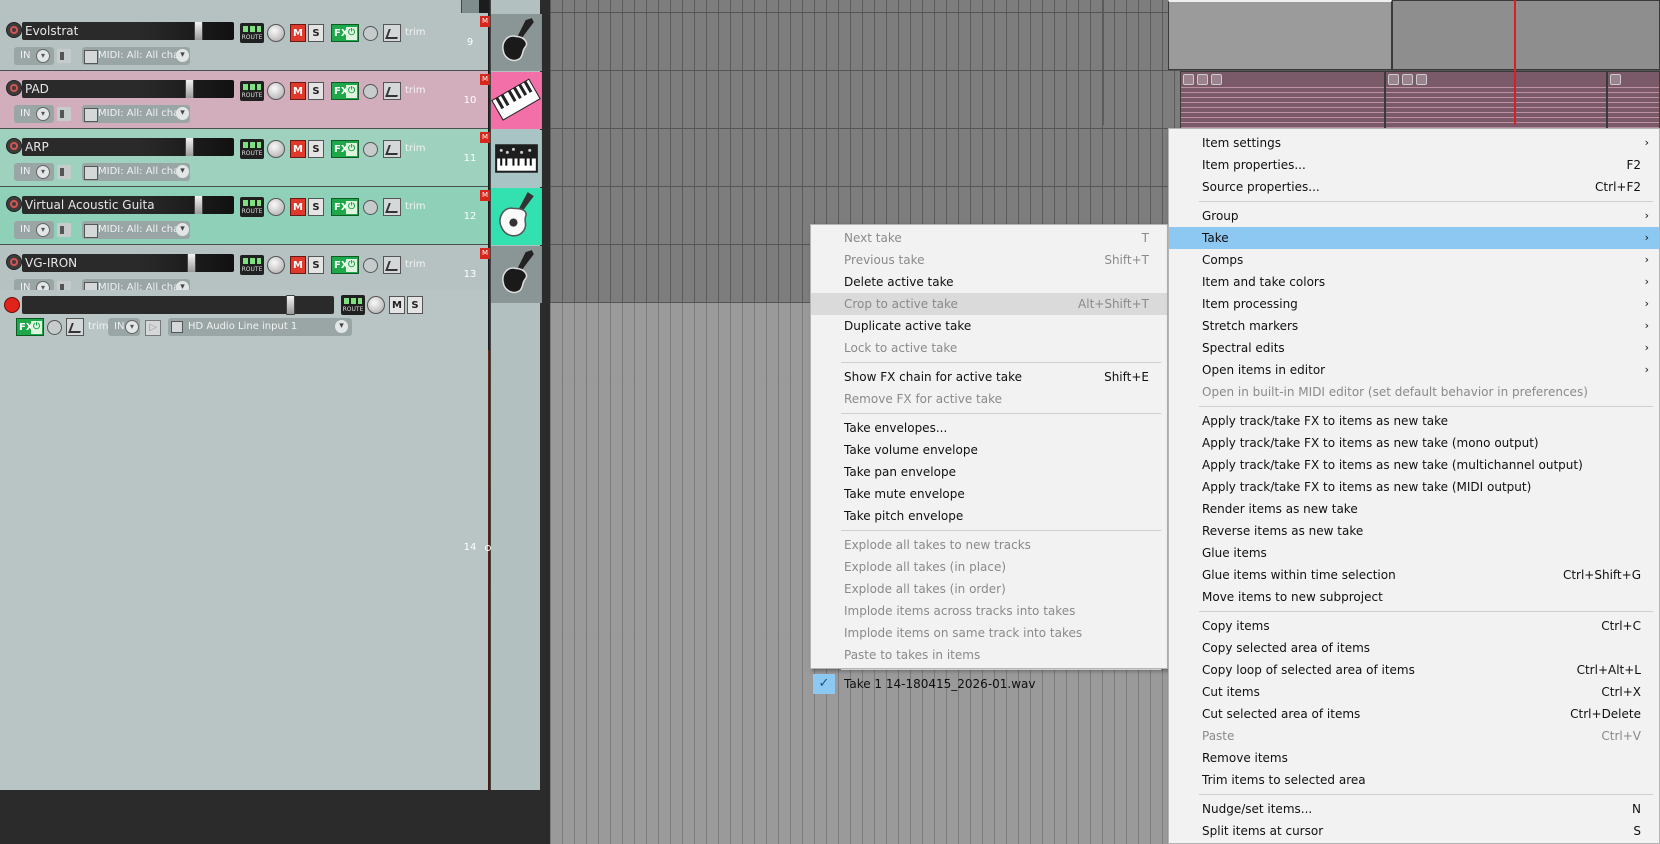 Image resolution: width=1660 pixels, height=844 pixels. Describe the element at coordinates (989, 516) in the screenshot. I see `menu-item-take-pitch-envelope: Take pitch envelope` at that location.